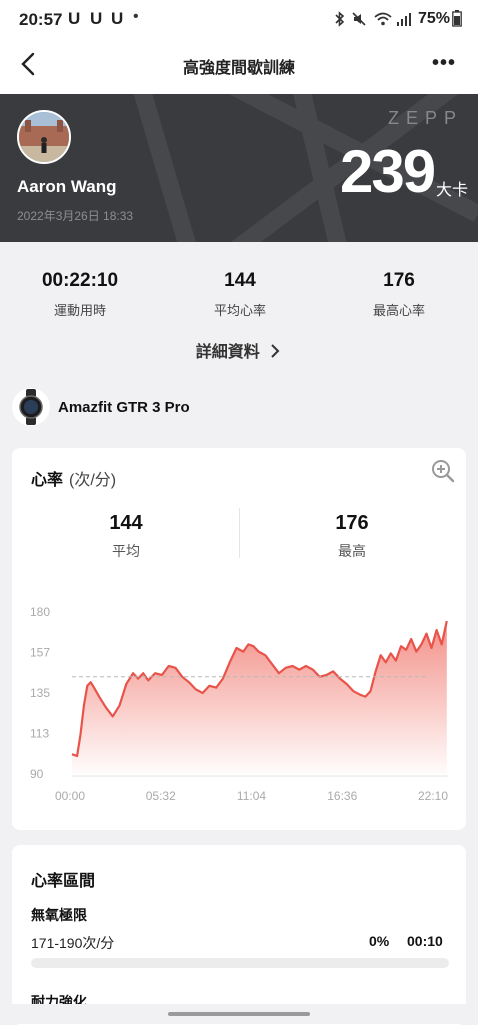 Image resolution: width=478 pixels, height=1025 pixels. Describe the element at coordinates (79, 310) in the screenshot. I see `duration-label: 運動用時` at that location.